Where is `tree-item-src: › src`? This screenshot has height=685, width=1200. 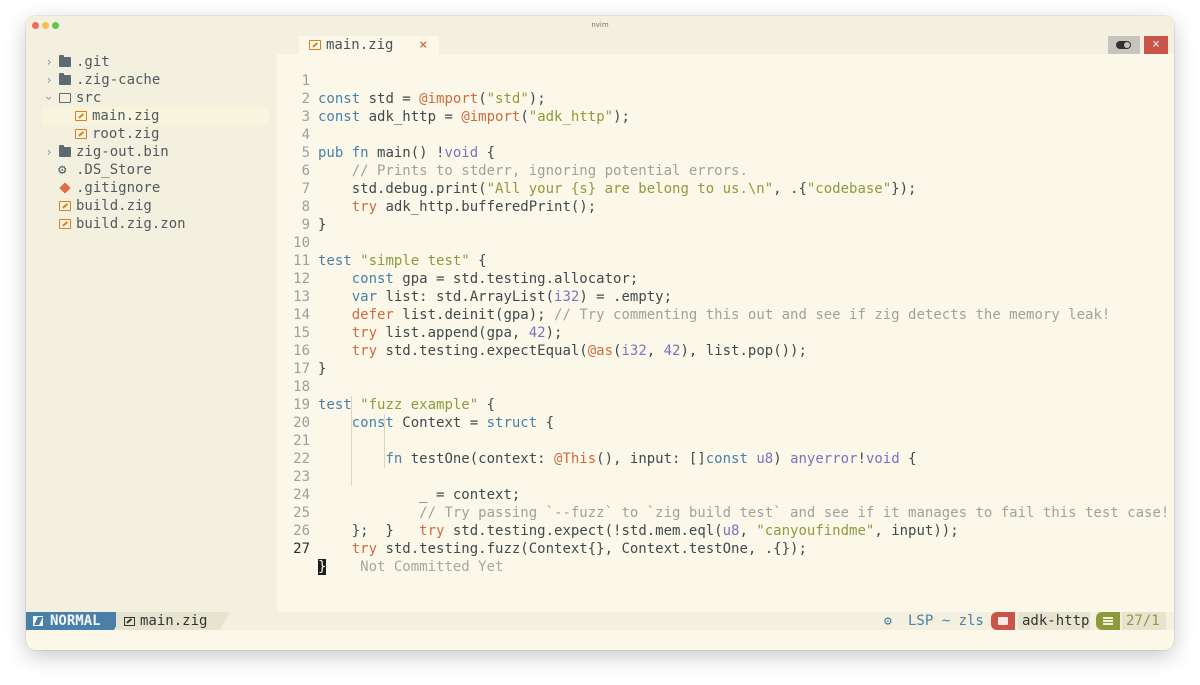
tree-item-src: › src is located at coordinates (155, 98).